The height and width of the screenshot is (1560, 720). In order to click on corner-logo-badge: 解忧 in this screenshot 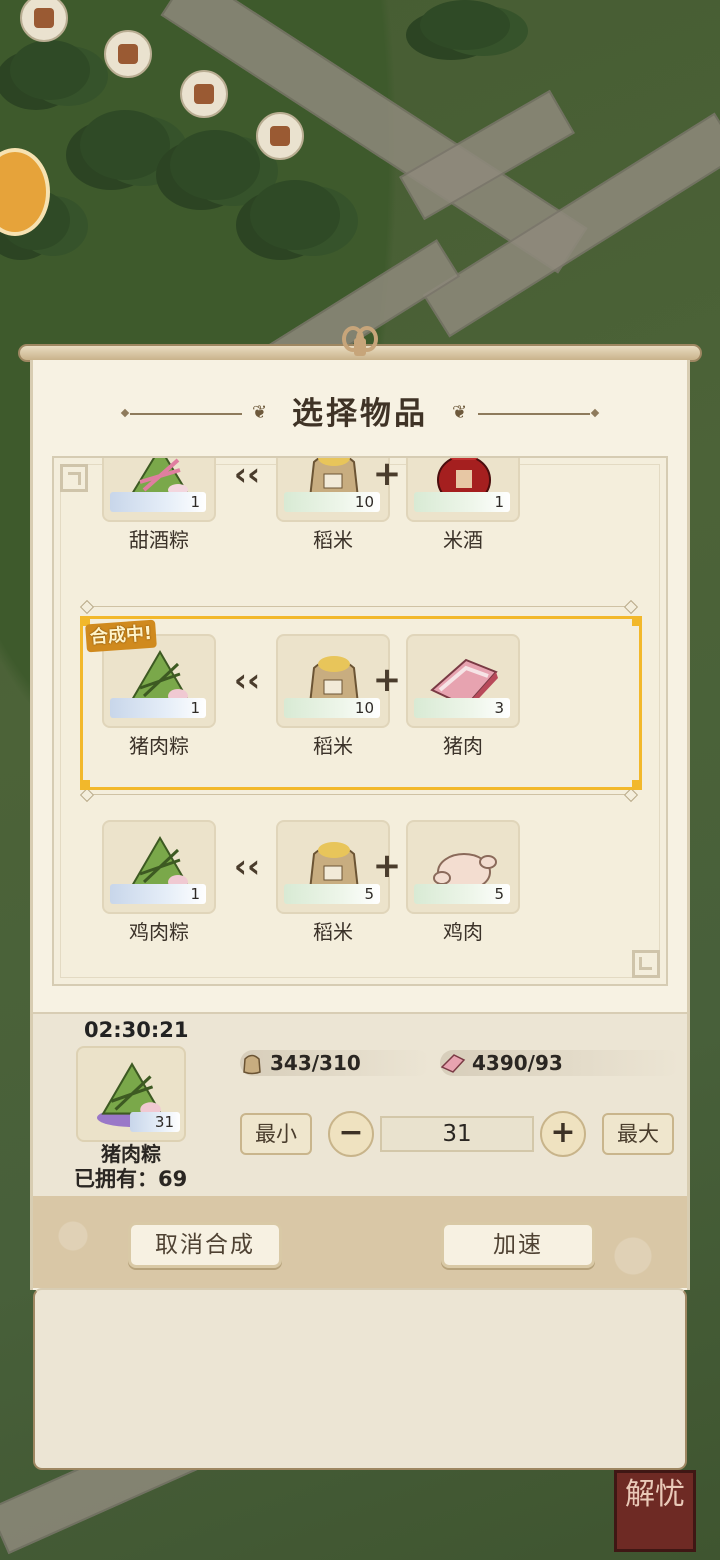, I will do `click(655, 1511)`.